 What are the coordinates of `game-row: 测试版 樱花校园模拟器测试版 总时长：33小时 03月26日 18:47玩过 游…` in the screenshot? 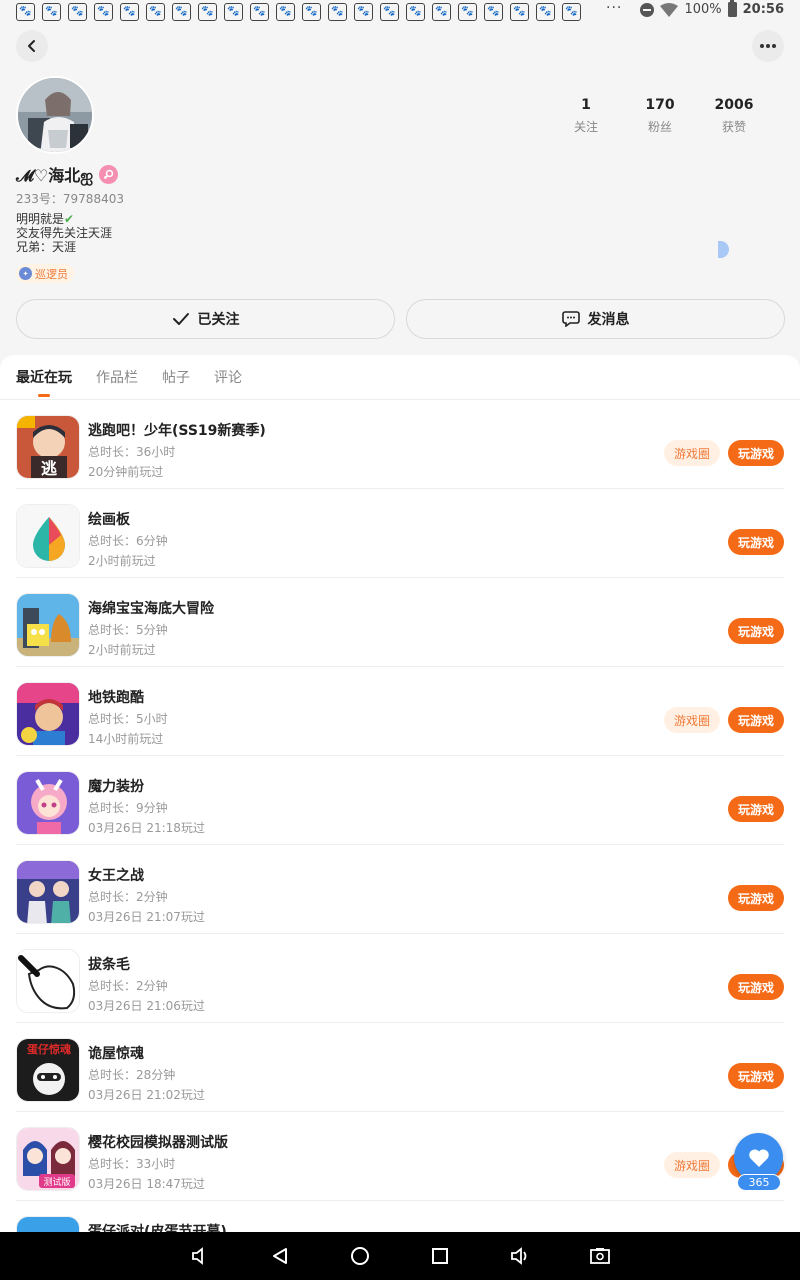 It's located at (400, 1156).